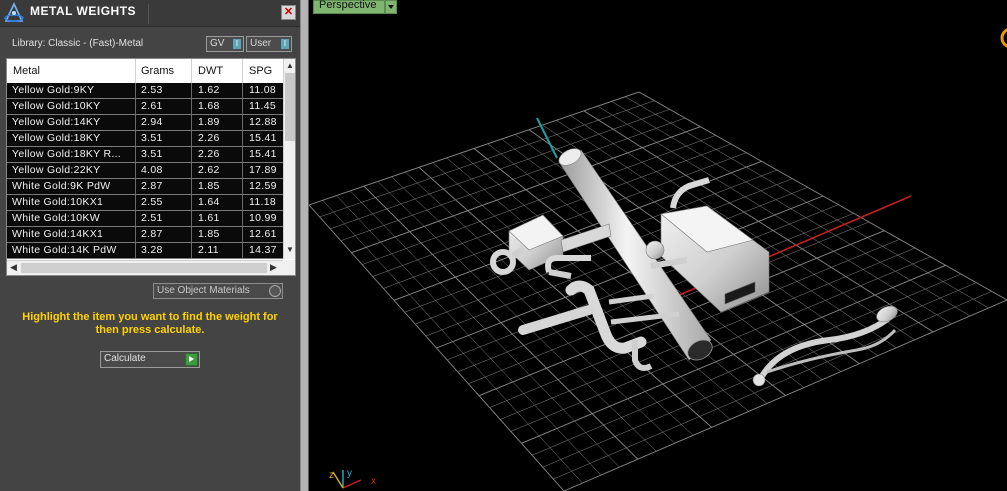 Image resolution: width=1007 pixels, height=491 pixels. I want to click on column-header-grams: Grams, so click(157, 71).